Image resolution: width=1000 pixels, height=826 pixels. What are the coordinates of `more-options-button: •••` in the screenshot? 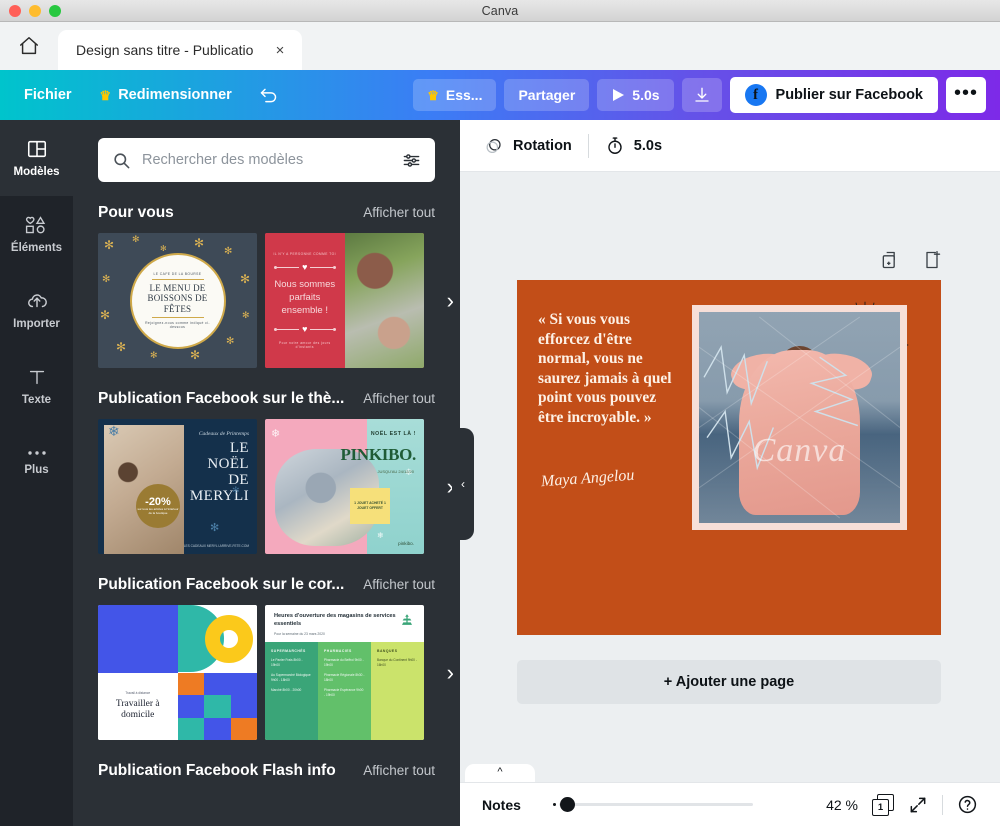 It's located at (966, 95).